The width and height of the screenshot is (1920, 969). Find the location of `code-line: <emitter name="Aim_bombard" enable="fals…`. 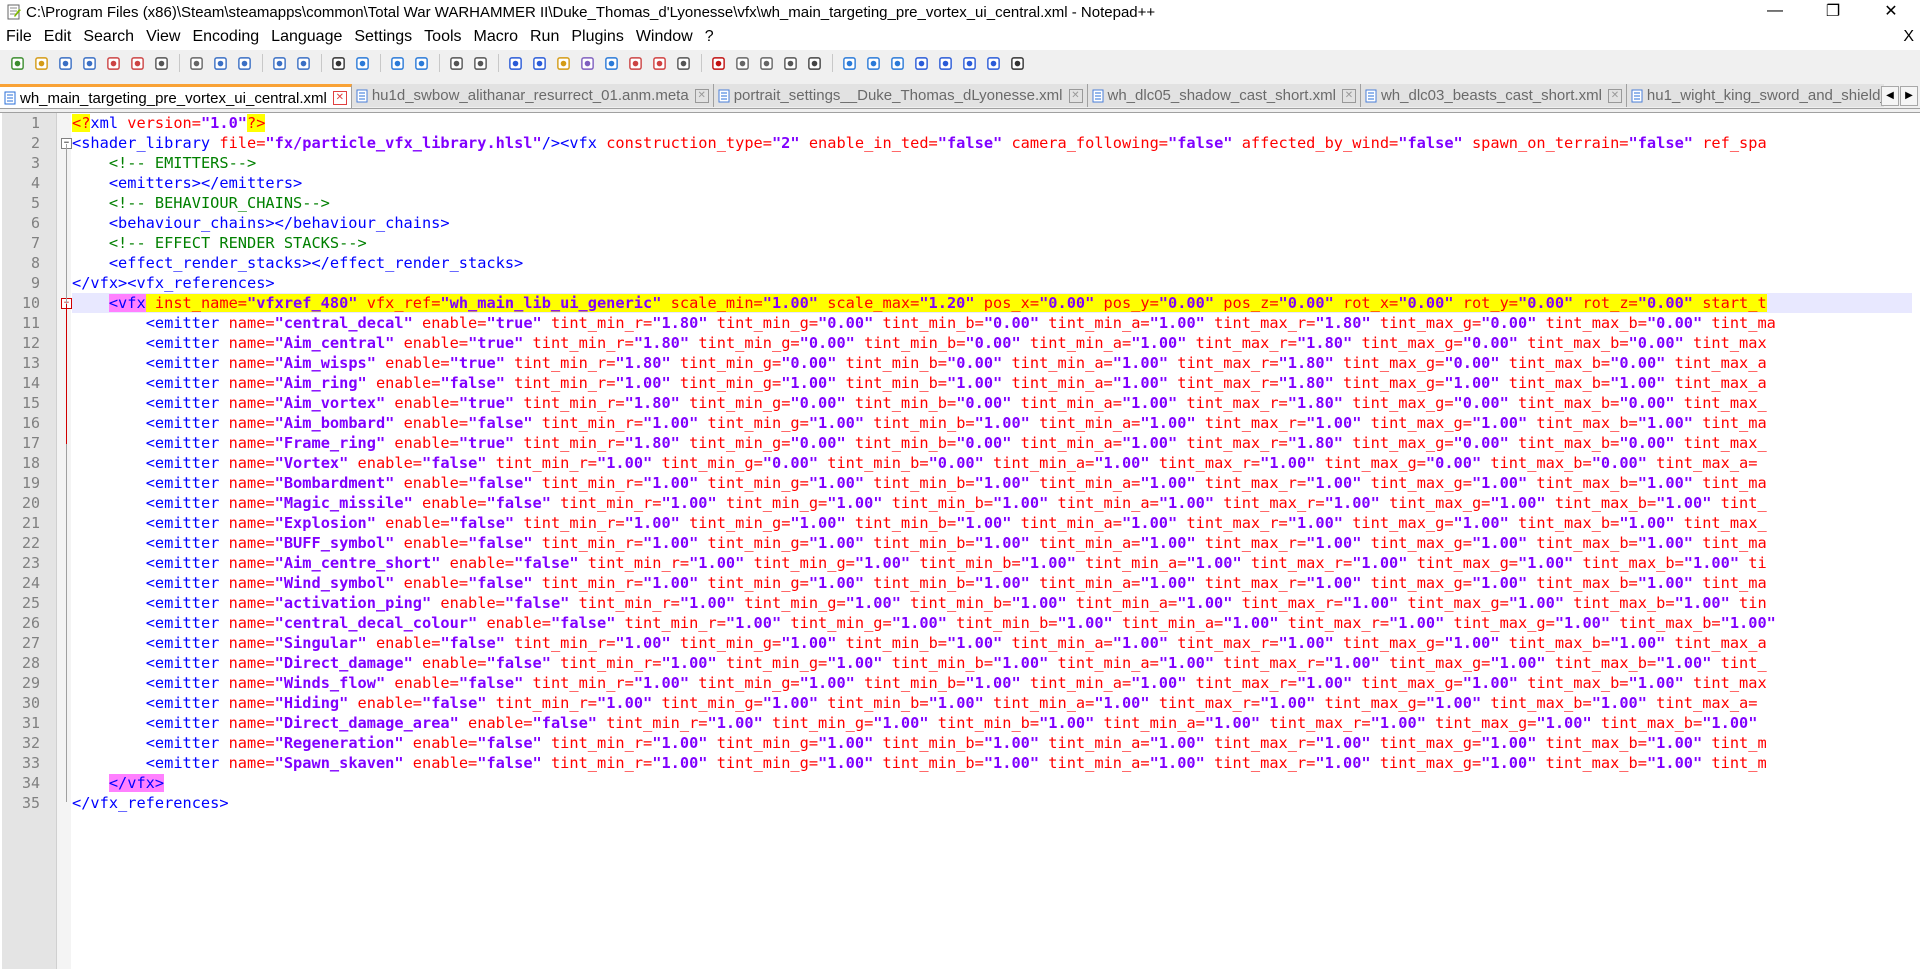

code-line: <emitter name="Aim_bombard" enable="fals… is located at coordinates (992, 423).